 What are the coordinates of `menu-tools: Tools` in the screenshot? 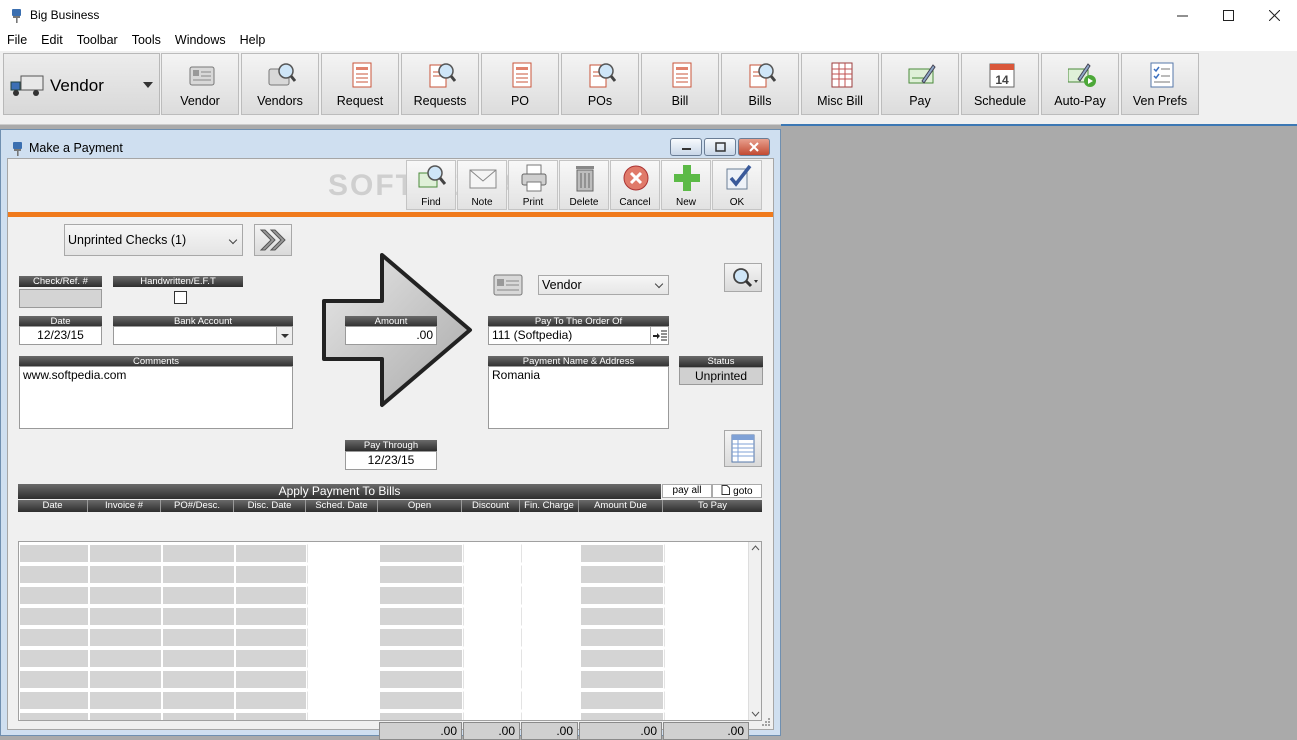 It's located at (146, 41).